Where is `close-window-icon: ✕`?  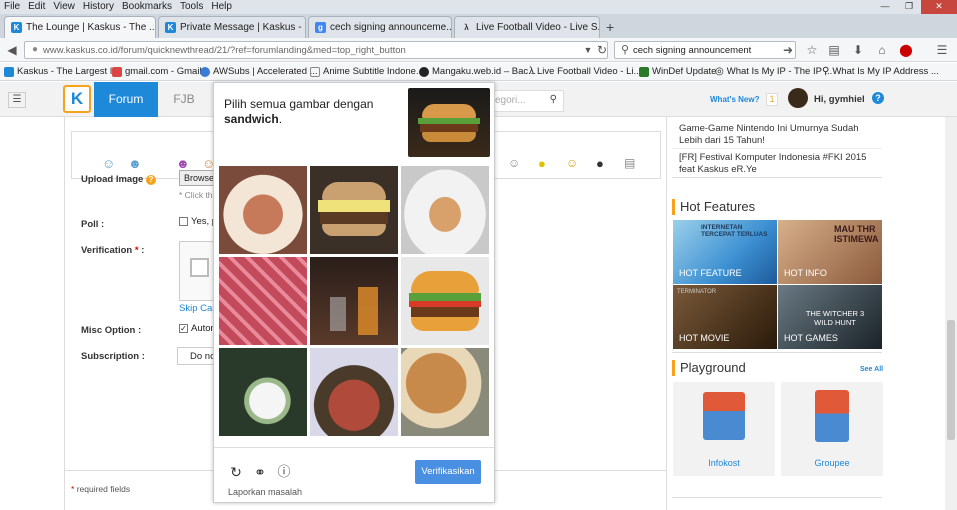 close-window-icon: ✕ is located at coordinates (939, 7).